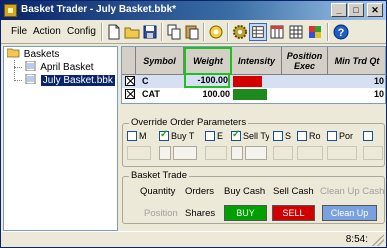  Describe the element at coordinates (240, 32) in the screenshot. I see `settings-gear-icon` at that location.